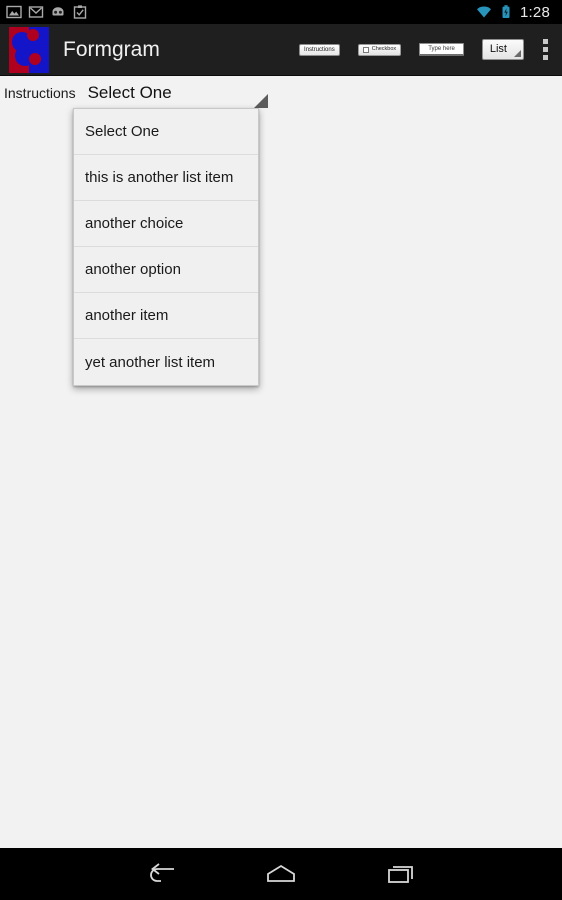 Image resolution: width=562 pixels, height=900 pixels. Describe the element at coordinates (40, 93) in the screenshot. I see `form-field-label: Instructions` at that location.